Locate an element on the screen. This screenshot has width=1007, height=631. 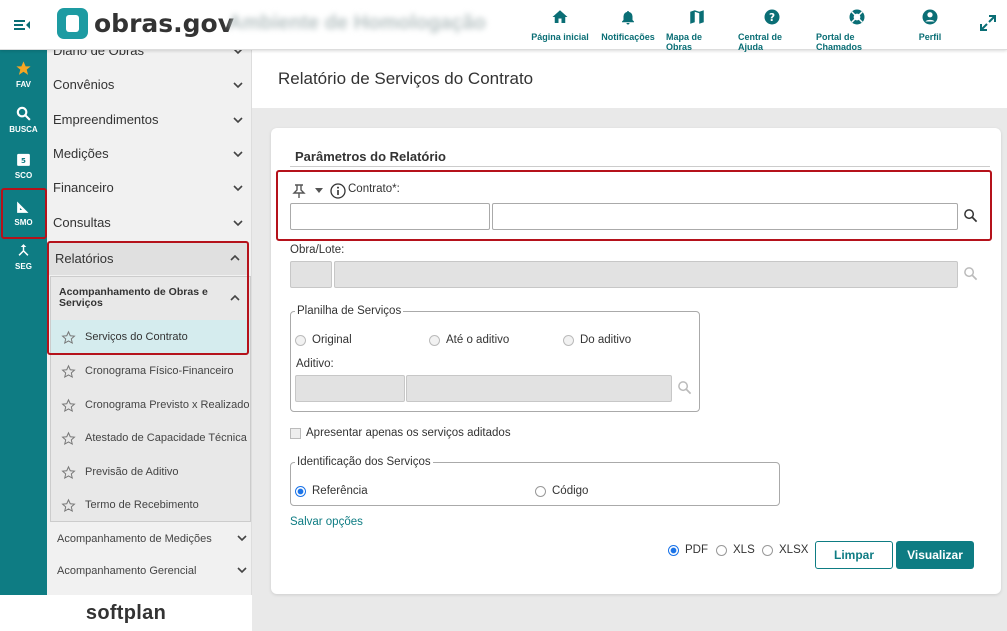
checkbox-label: Apresentar apenas os serviços aditados is located at coordinates (408, 433).